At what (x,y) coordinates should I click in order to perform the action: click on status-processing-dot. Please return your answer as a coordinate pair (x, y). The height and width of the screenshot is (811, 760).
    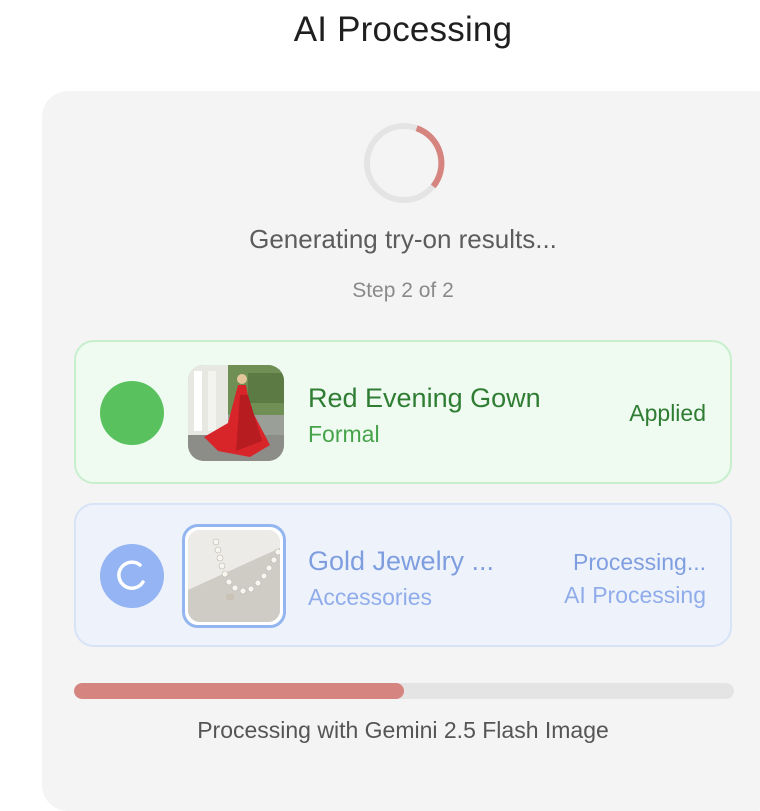
    Looking at the image, I should click on (132, 576).